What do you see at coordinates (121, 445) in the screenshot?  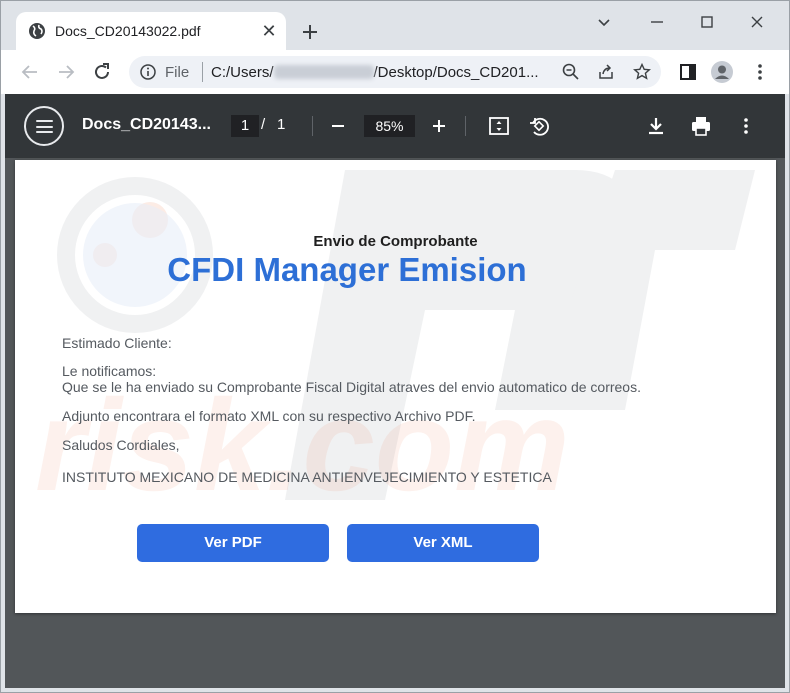 I see `closing-text: Saludos Cordiales,` at bounding box center [121, 445].